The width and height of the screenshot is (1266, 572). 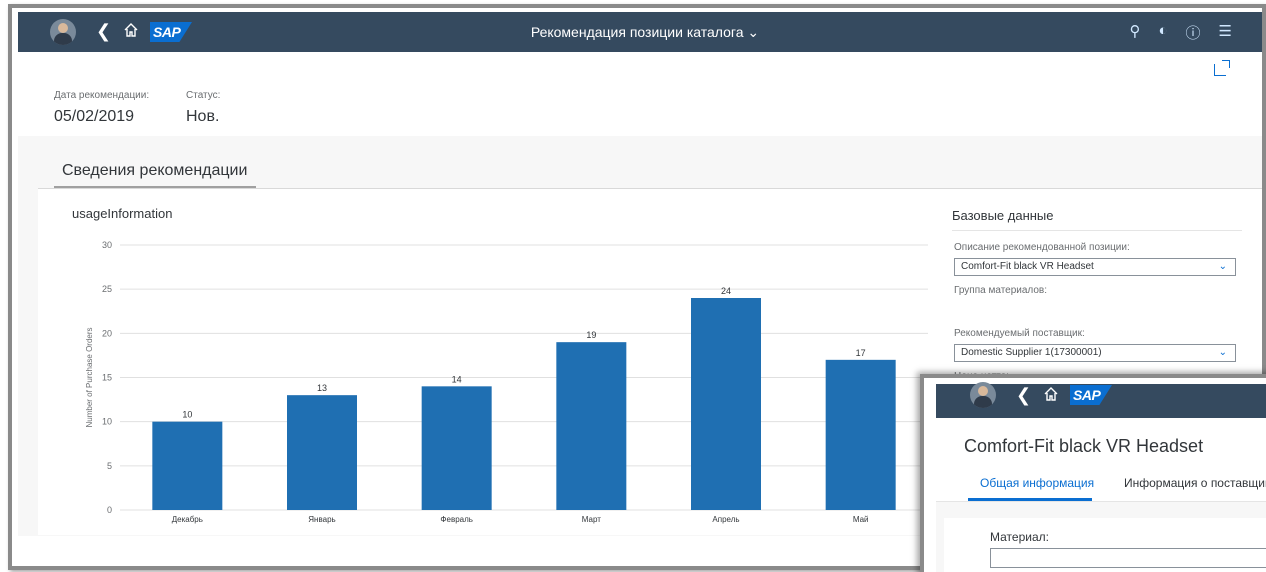 What do you see at coordinates (1023, 395) in the screenshot?
I see `back-icon: ❮` at bounding box center [1023, 395].